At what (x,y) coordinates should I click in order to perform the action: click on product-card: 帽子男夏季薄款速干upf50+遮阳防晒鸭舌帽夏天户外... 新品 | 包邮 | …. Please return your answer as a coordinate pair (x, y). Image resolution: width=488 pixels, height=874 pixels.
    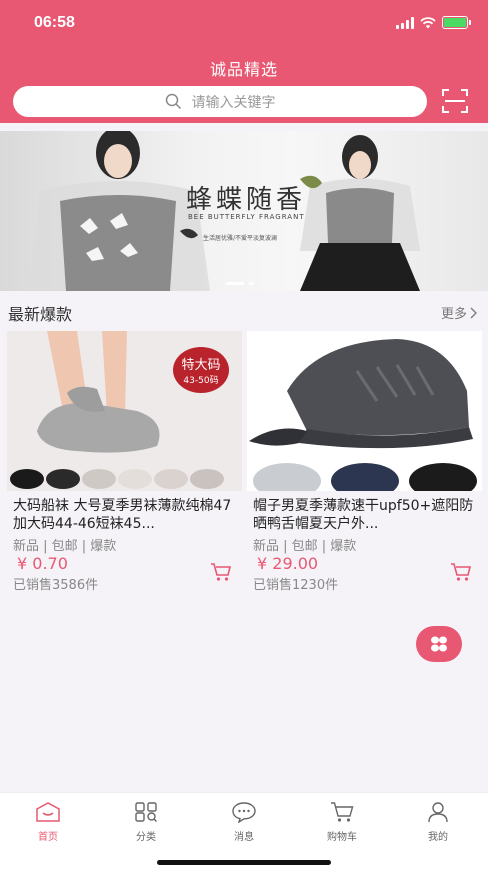
    Looking at the image, I should click on (364, 462).